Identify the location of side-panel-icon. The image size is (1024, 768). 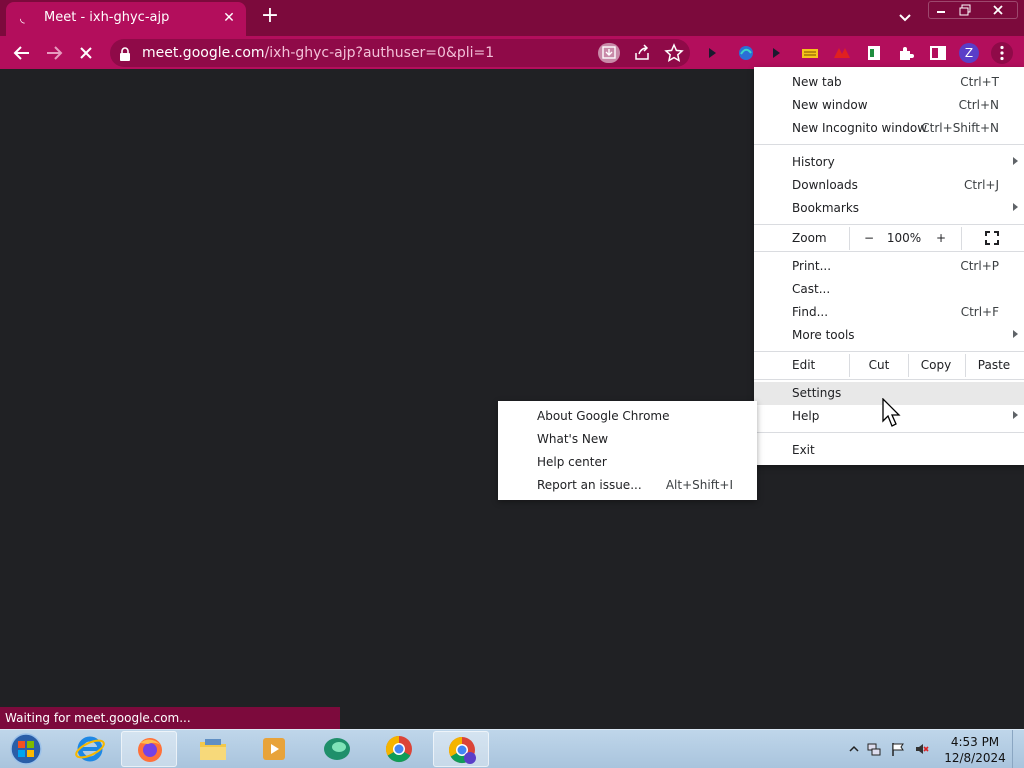
(938, 53).